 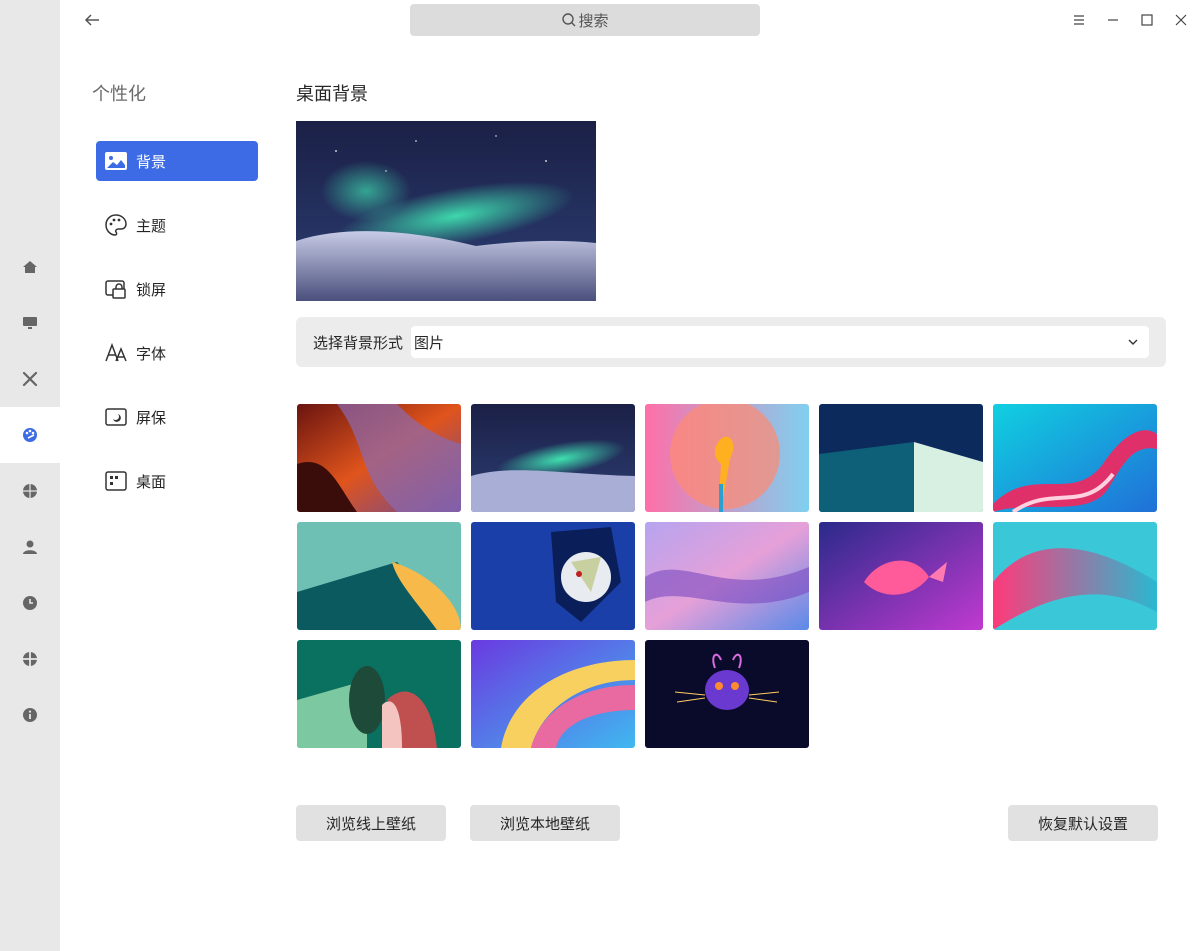 I want to click on rail-item-time, so click(x=30, y=603).